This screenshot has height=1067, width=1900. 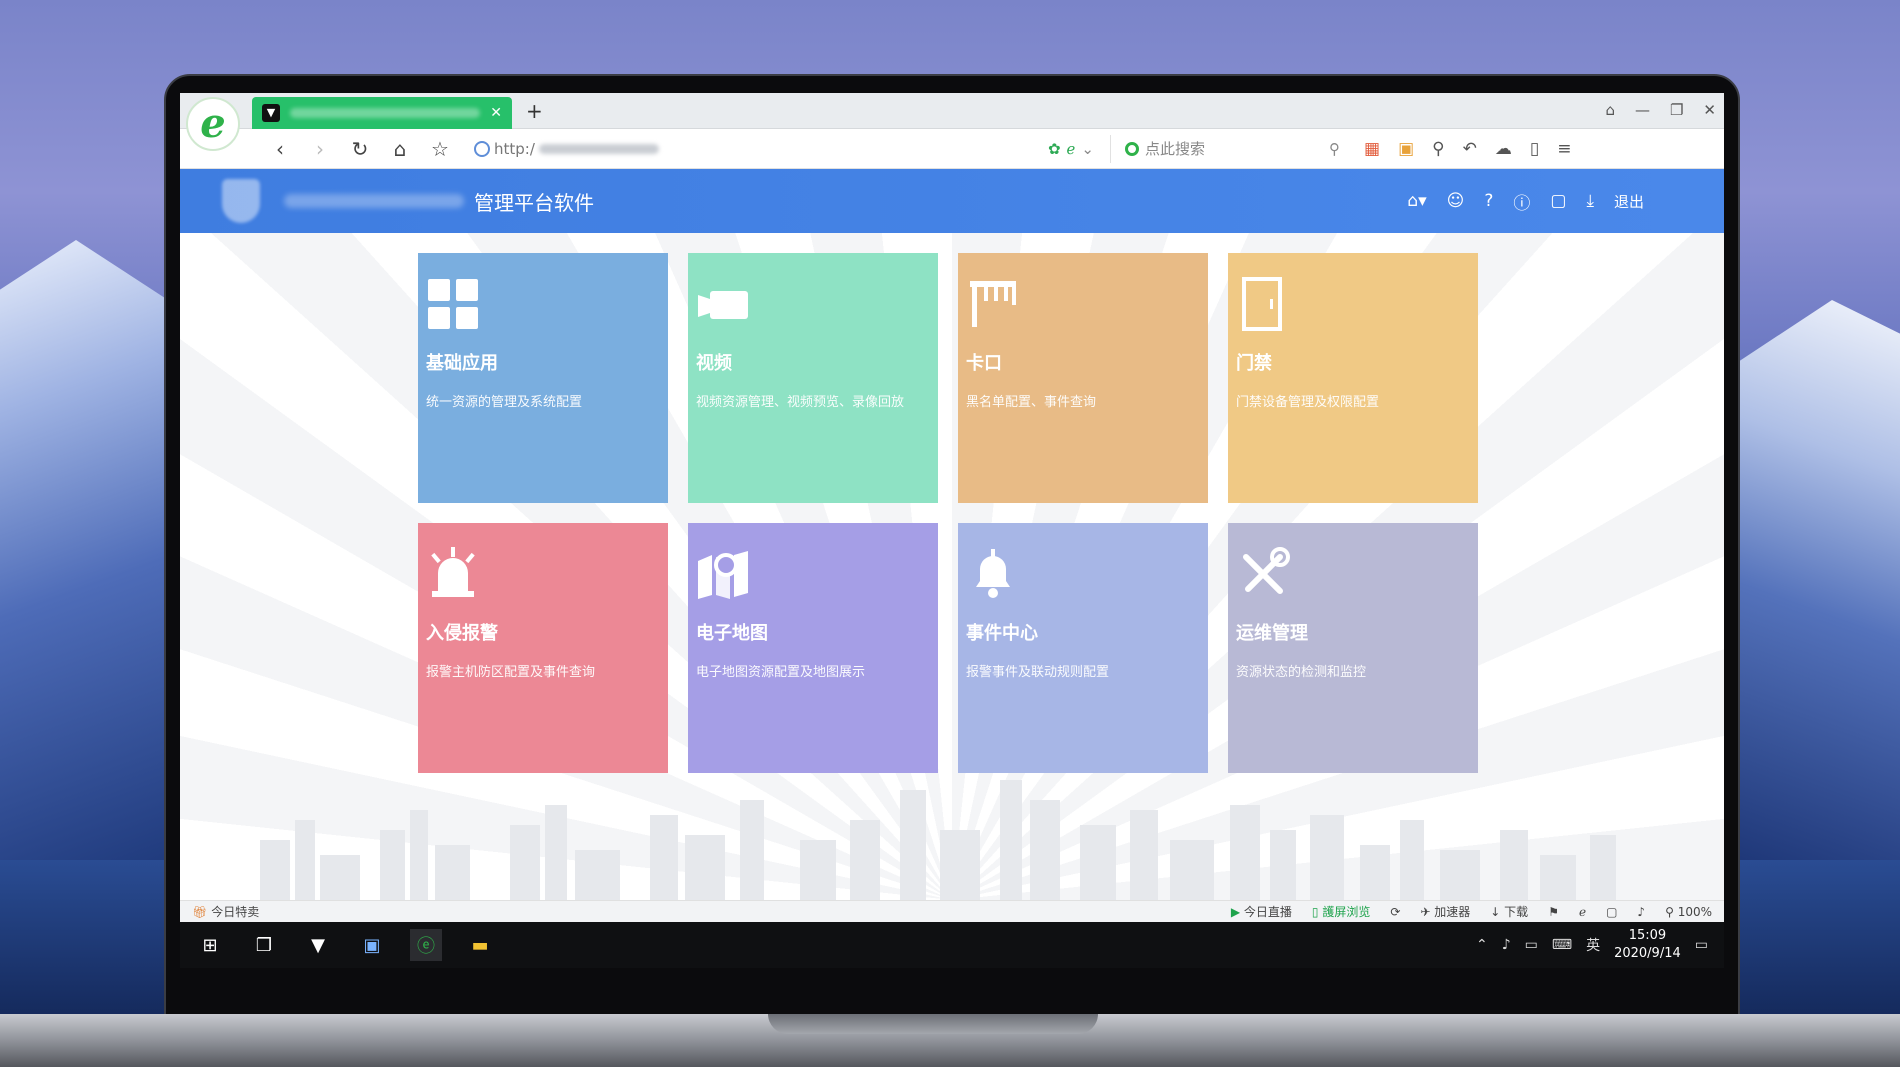 What do you see at coordinates (1456, 201) in the screenshot?
I see `user-icon: ☺` at bounding box center [1456, 201].